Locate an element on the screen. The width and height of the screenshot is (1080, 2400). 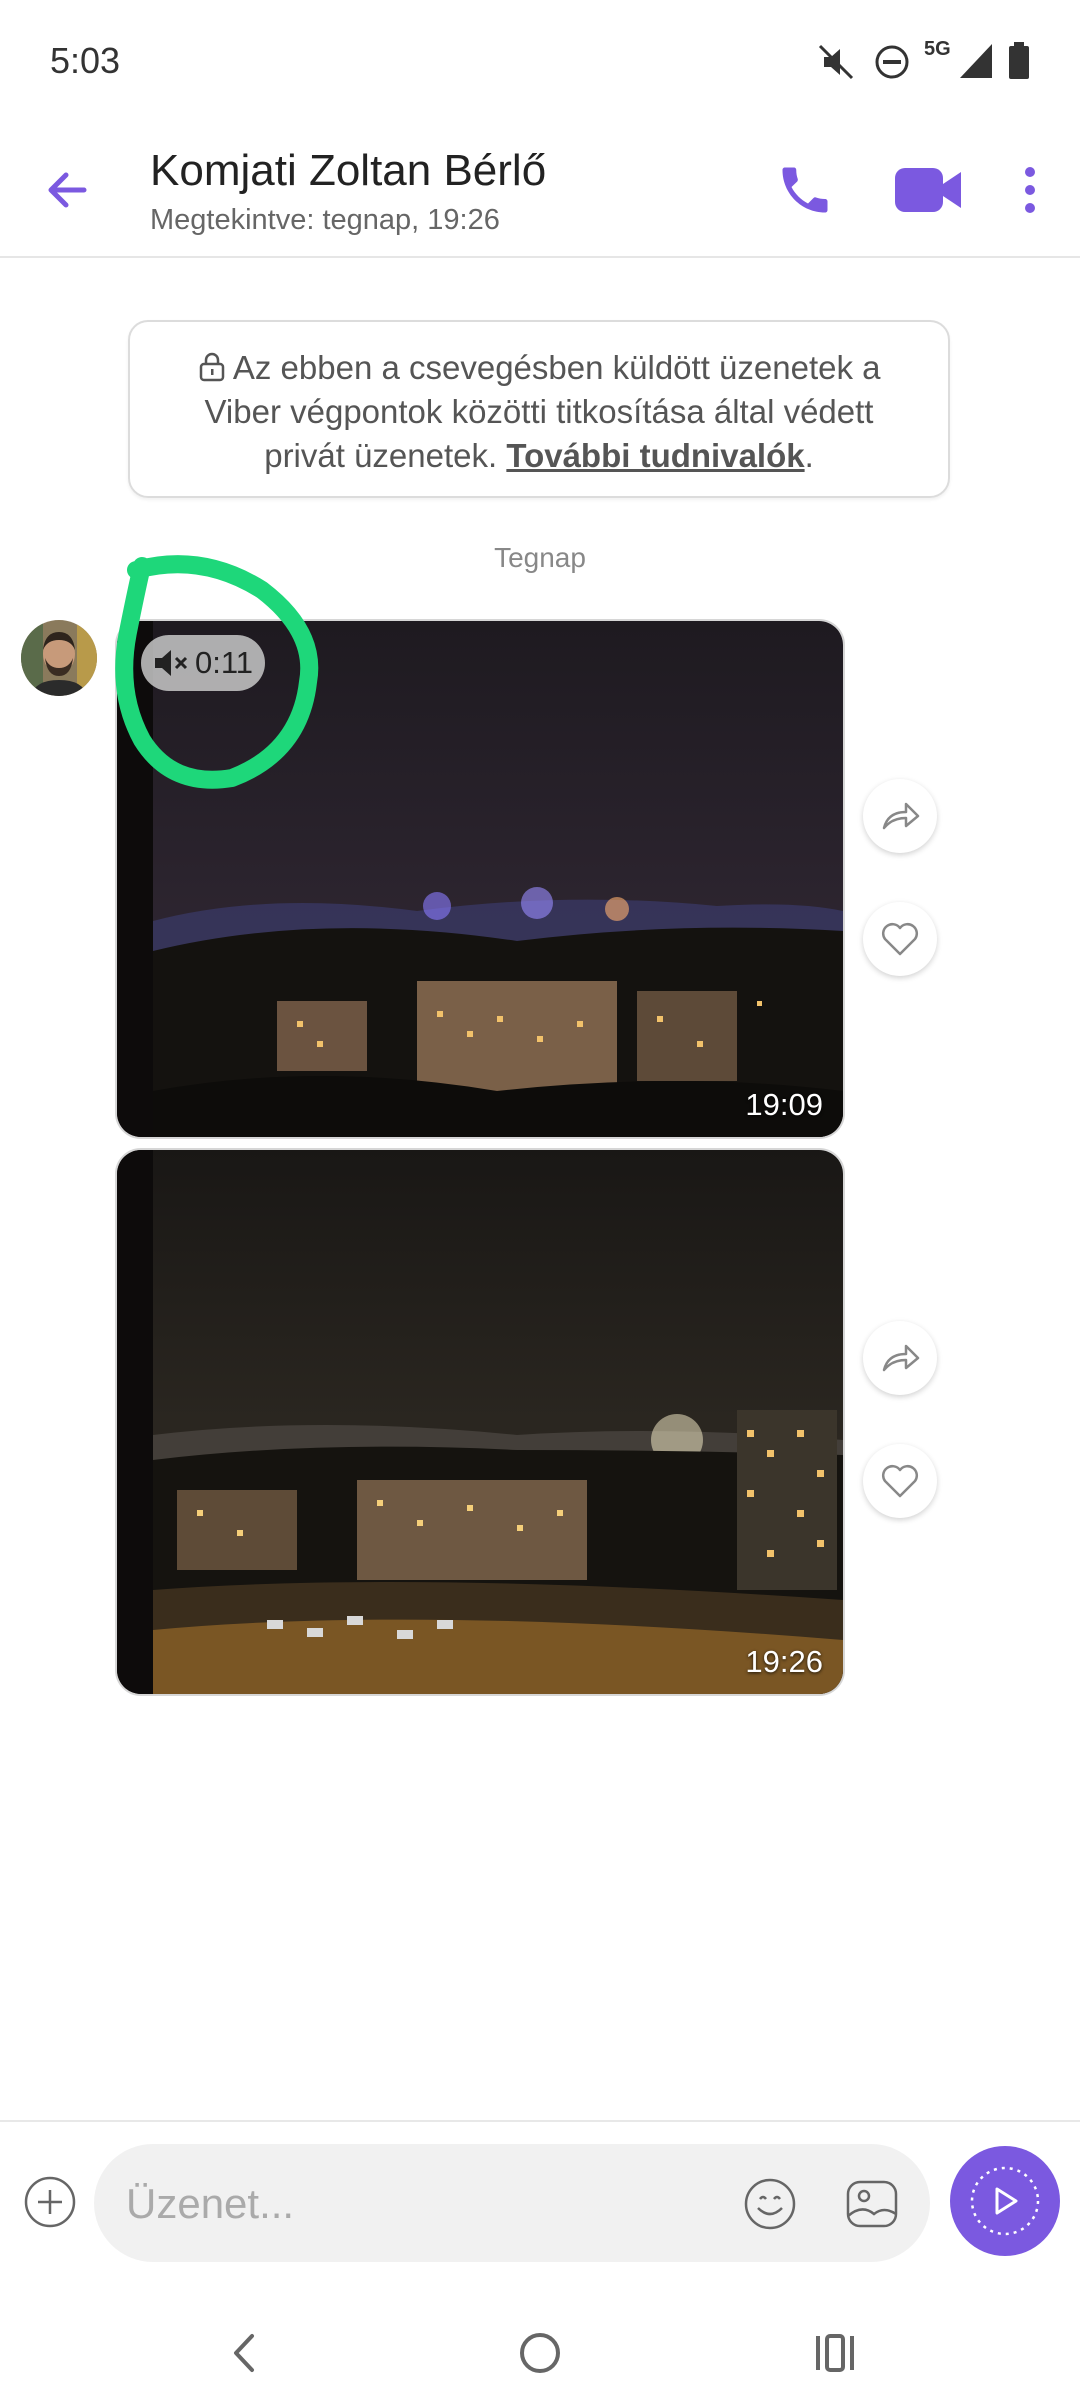
last-seen-status: Megtekintve: tegnap, 19:26 is located at coordinates (325, 220).